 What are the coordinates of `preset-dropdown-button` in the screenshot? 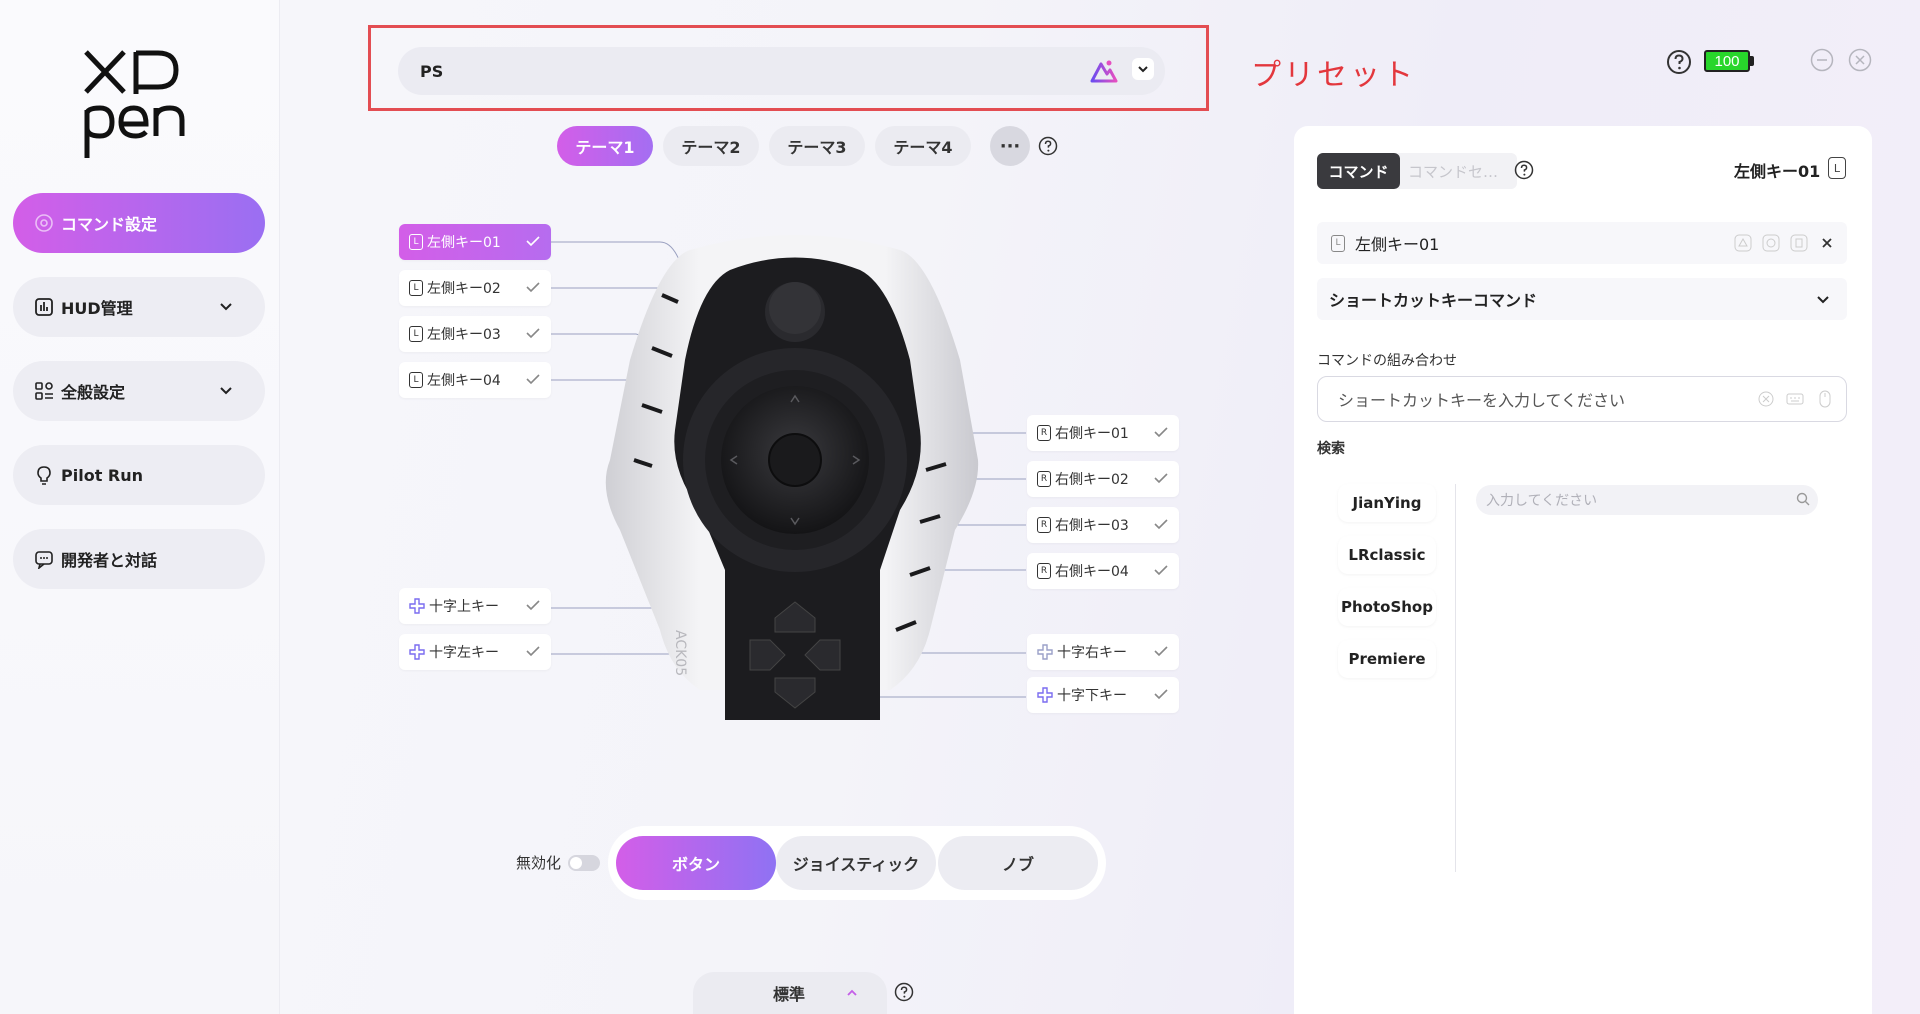 It's located at (1143, 69).